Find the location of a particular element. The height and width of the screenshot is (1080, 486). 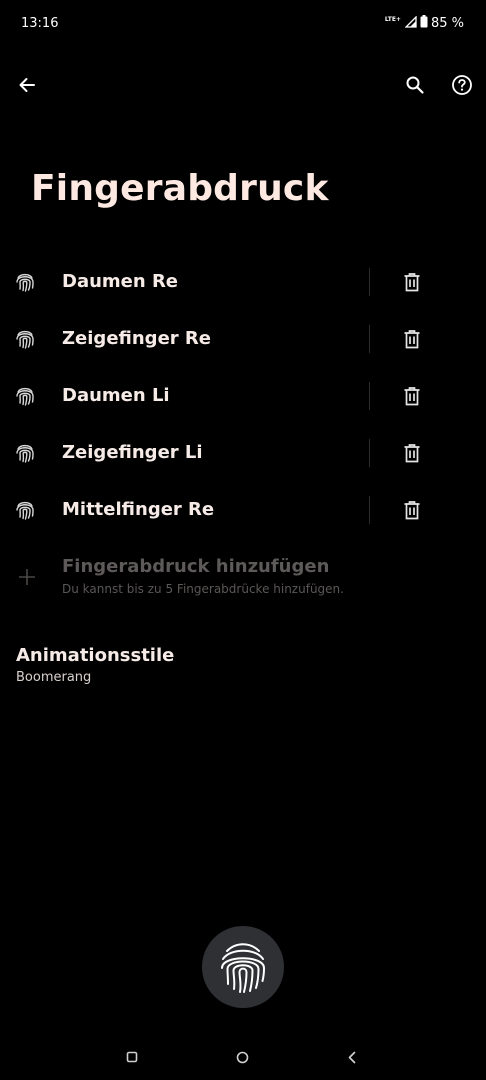

fingerprint-sensor is located at coordinates (243, 967).